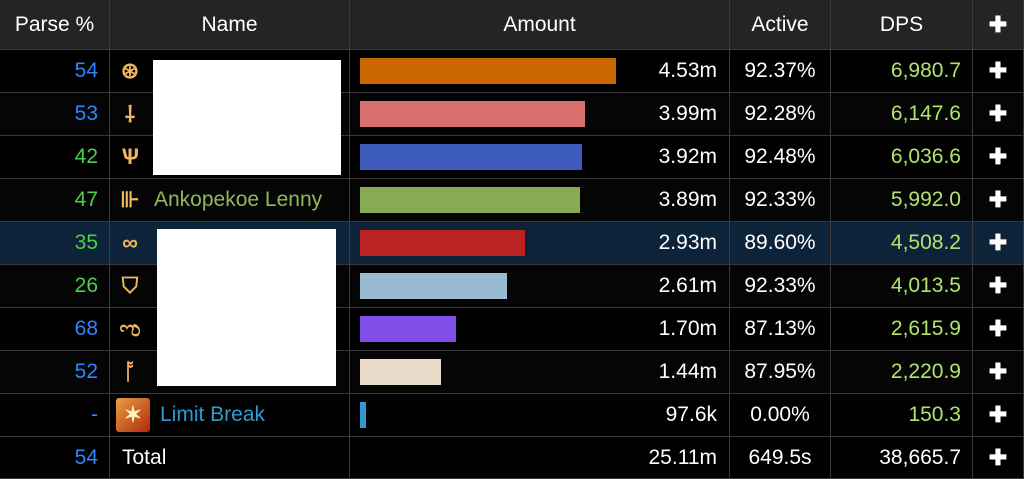  I want to click on total-parse-percent: 54, so click(55, 458).